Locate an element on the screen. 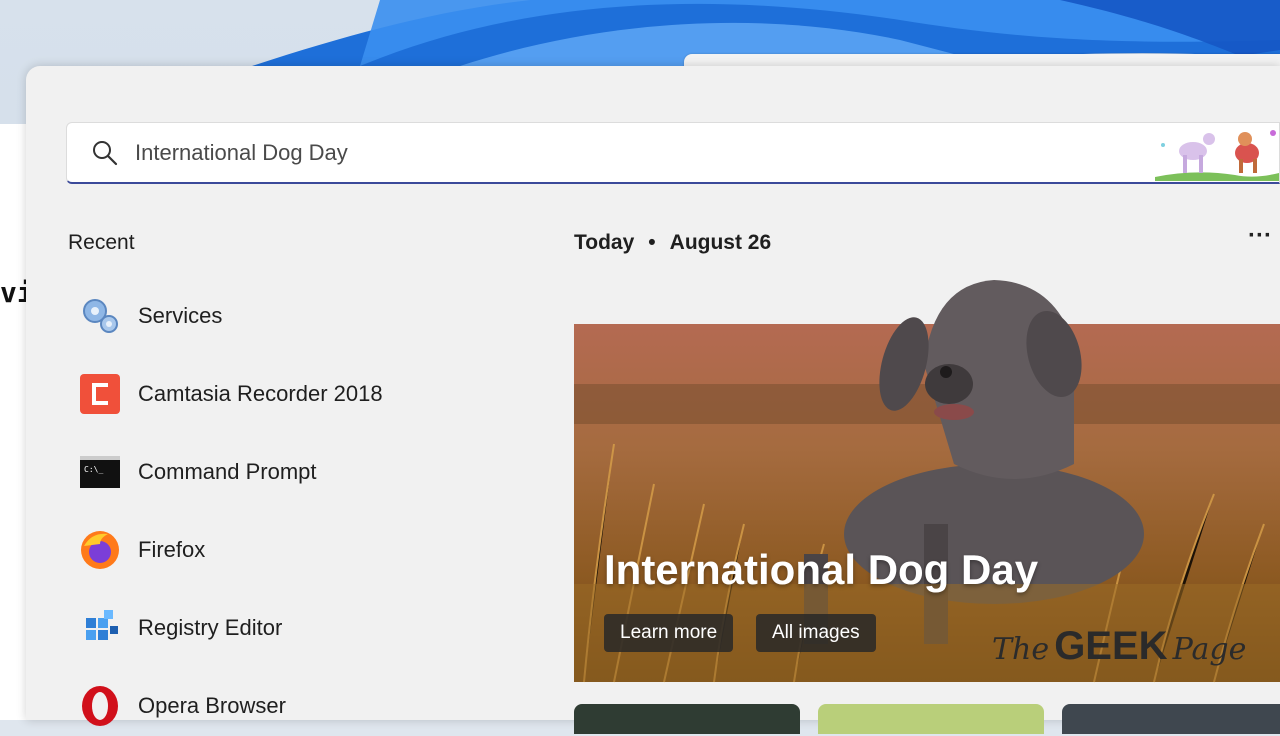  more-options-button: ··· is located at coordinates (1260, 241).